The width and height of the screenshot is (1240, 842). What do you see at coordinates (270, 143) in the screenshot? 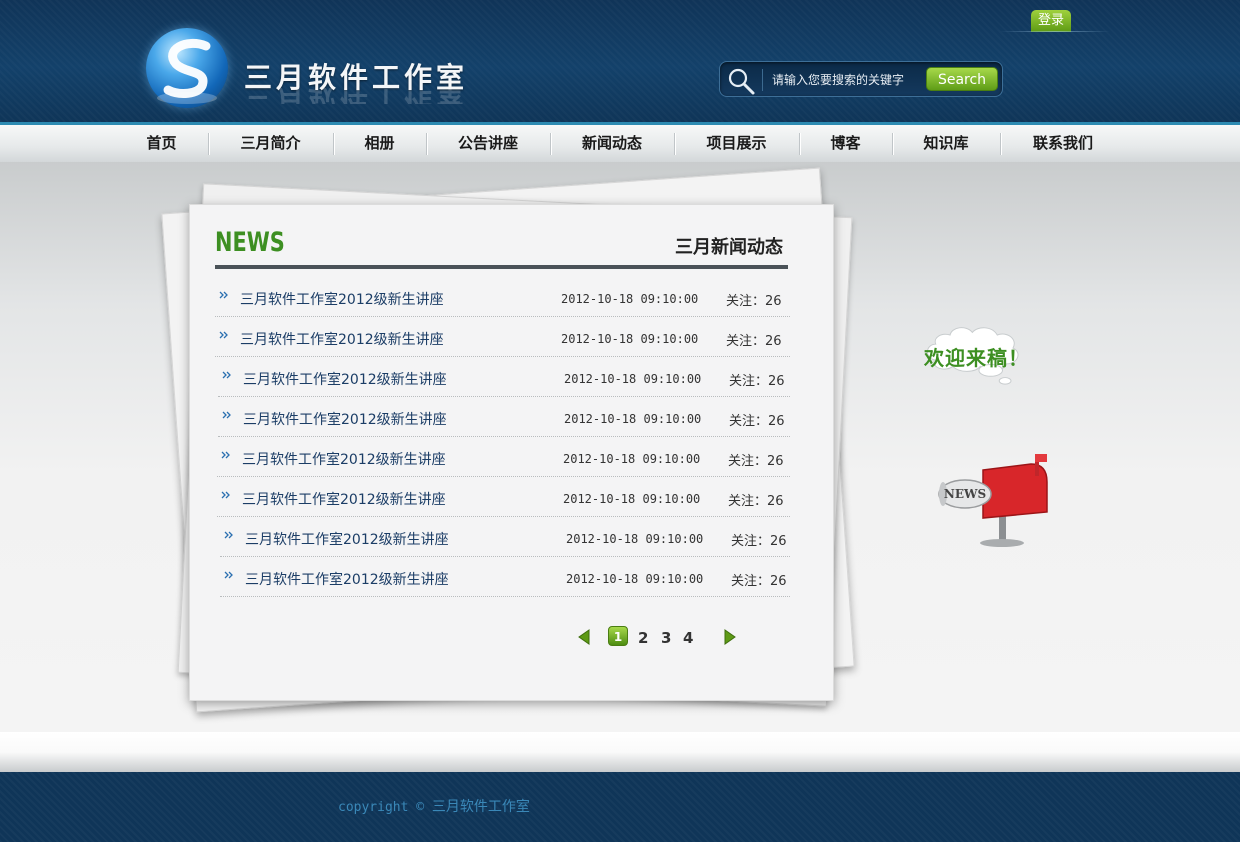
I see `nav-item: 三月简介` at bounding box center [270, 143].